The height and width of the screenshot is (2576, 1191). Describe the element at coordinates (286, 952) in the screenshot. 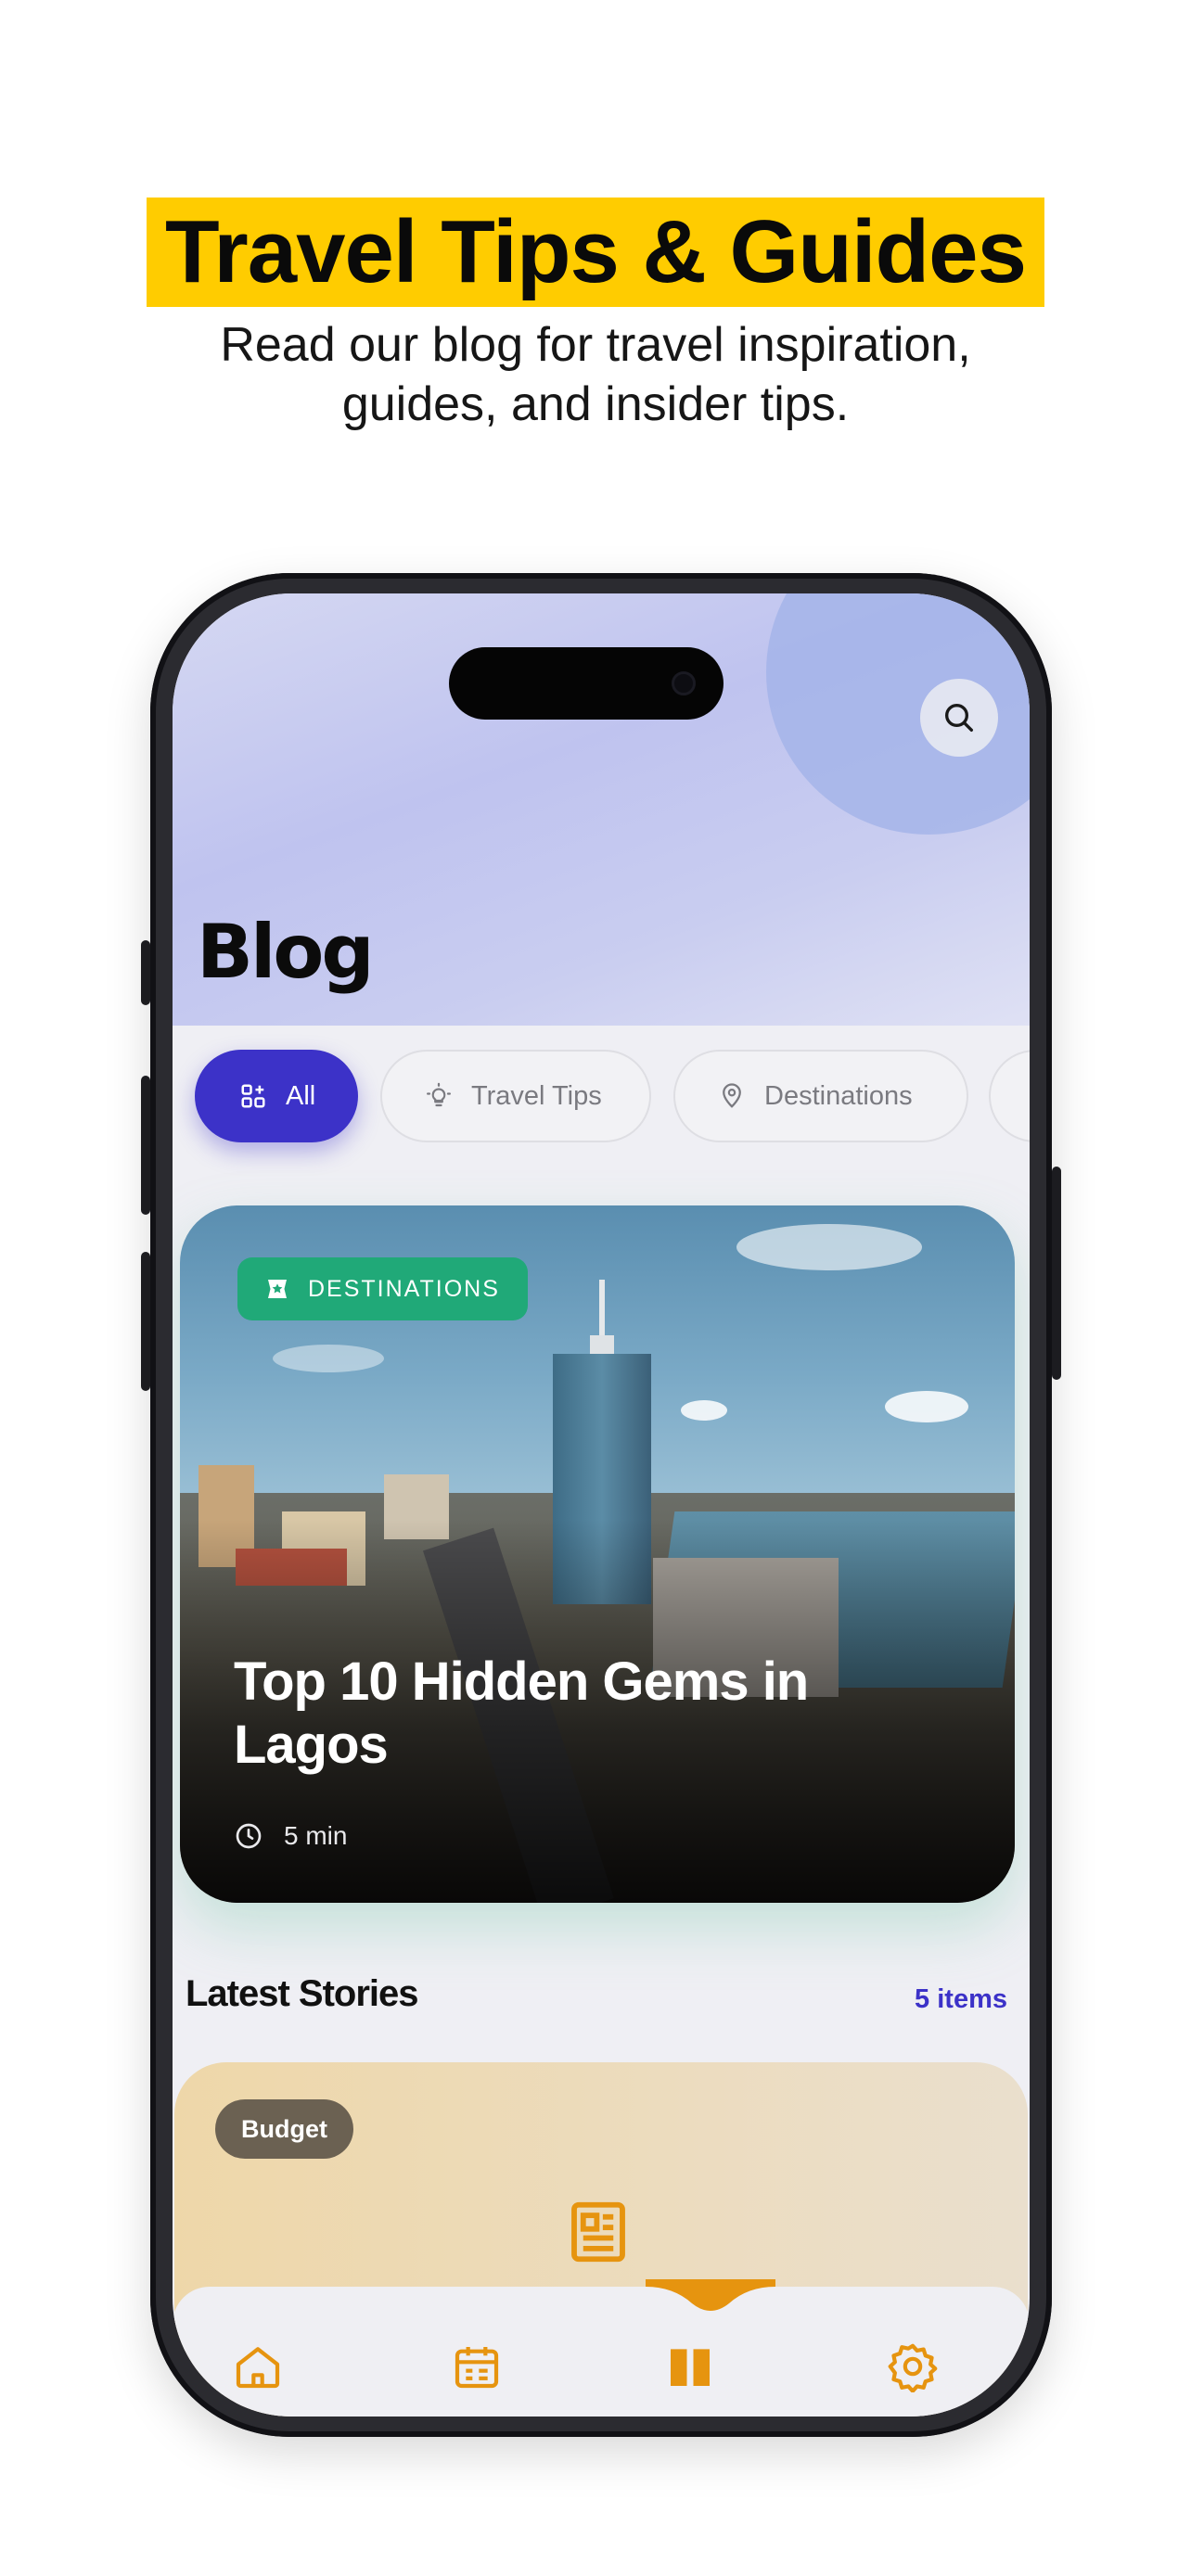

I see `page-title: Blog` at that location.